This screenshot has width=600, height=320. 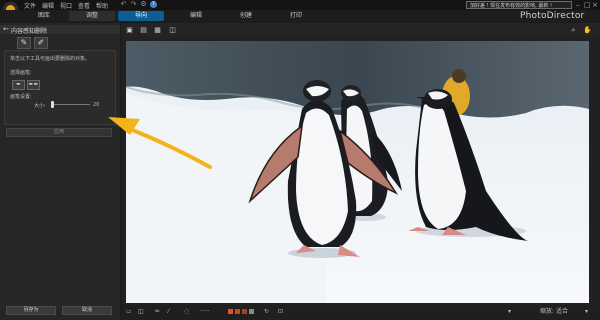 I want to click on fit-value: 适合, so click(x=562, y=312).